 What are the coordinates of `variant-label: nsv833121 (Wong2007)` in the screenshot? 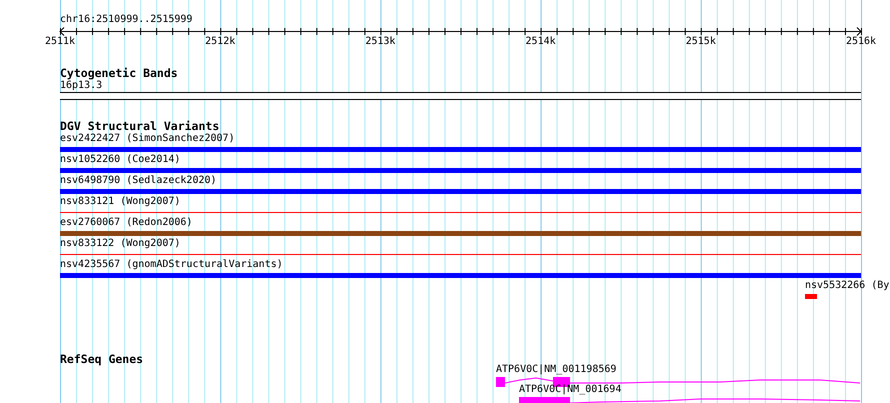 It's located at (120, 202).